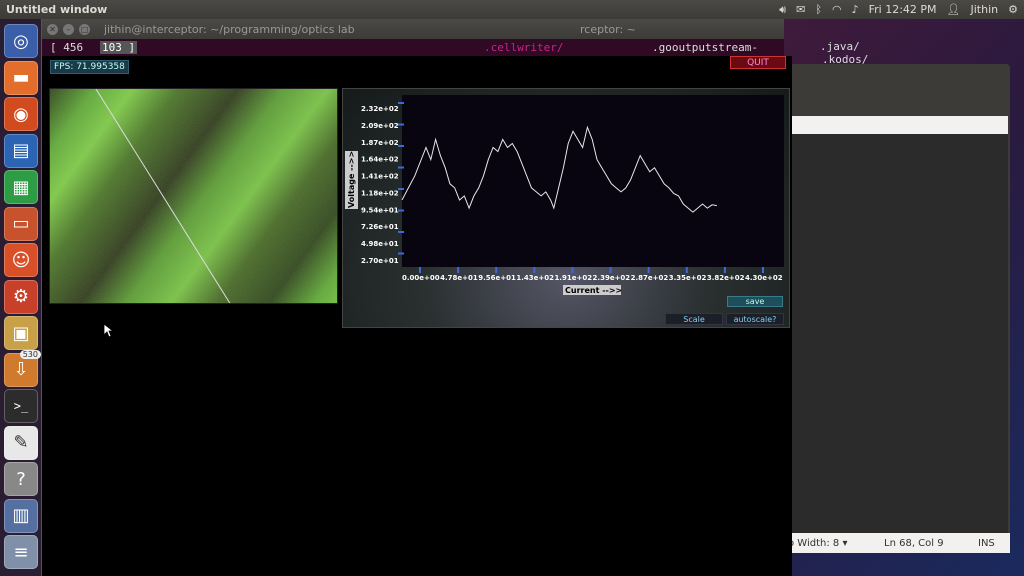  I want to click on terminal-text-left-2: 103 ], so click(119, 47).